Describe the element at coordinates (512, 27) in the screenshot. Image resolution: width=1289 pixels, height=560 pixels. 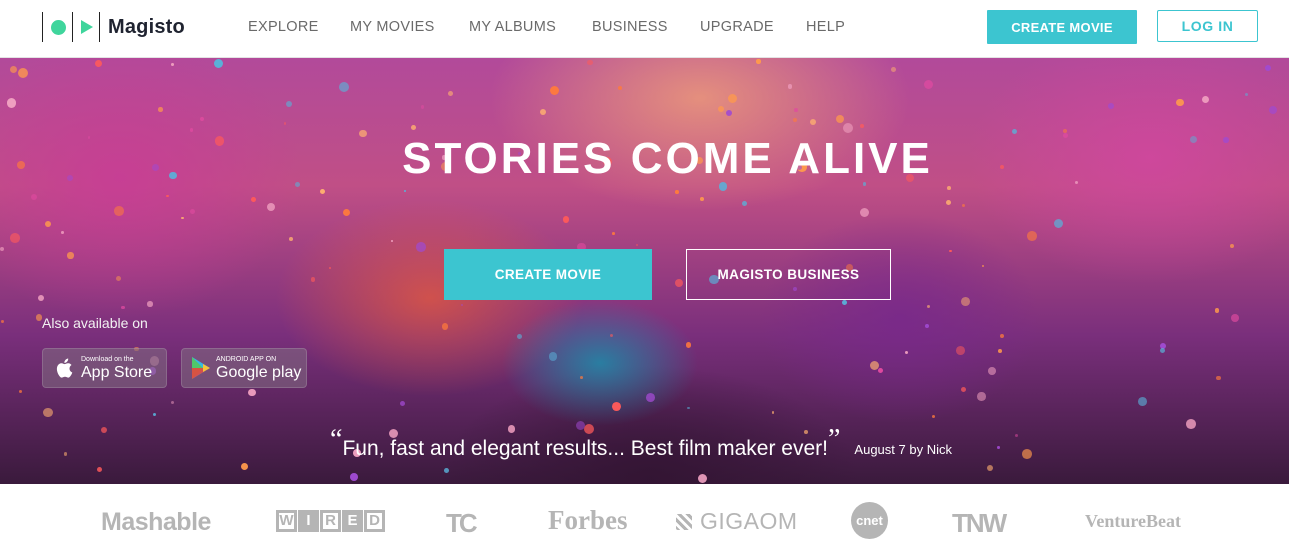
I see `nav-my-albums: MY ALBUMS` at that location.